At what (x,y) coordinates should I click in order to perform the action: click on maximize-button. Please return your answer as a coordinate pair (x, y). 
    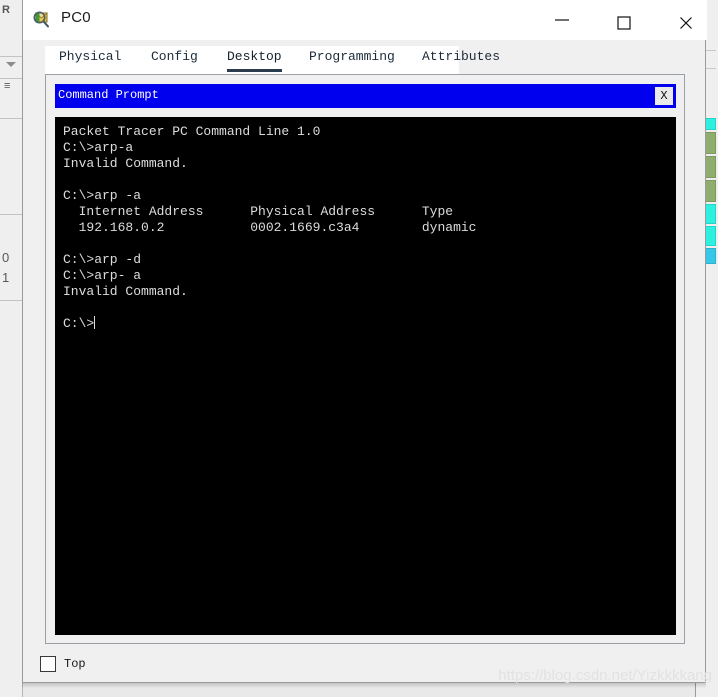
    Looking at the image, I should click on (624, 20).